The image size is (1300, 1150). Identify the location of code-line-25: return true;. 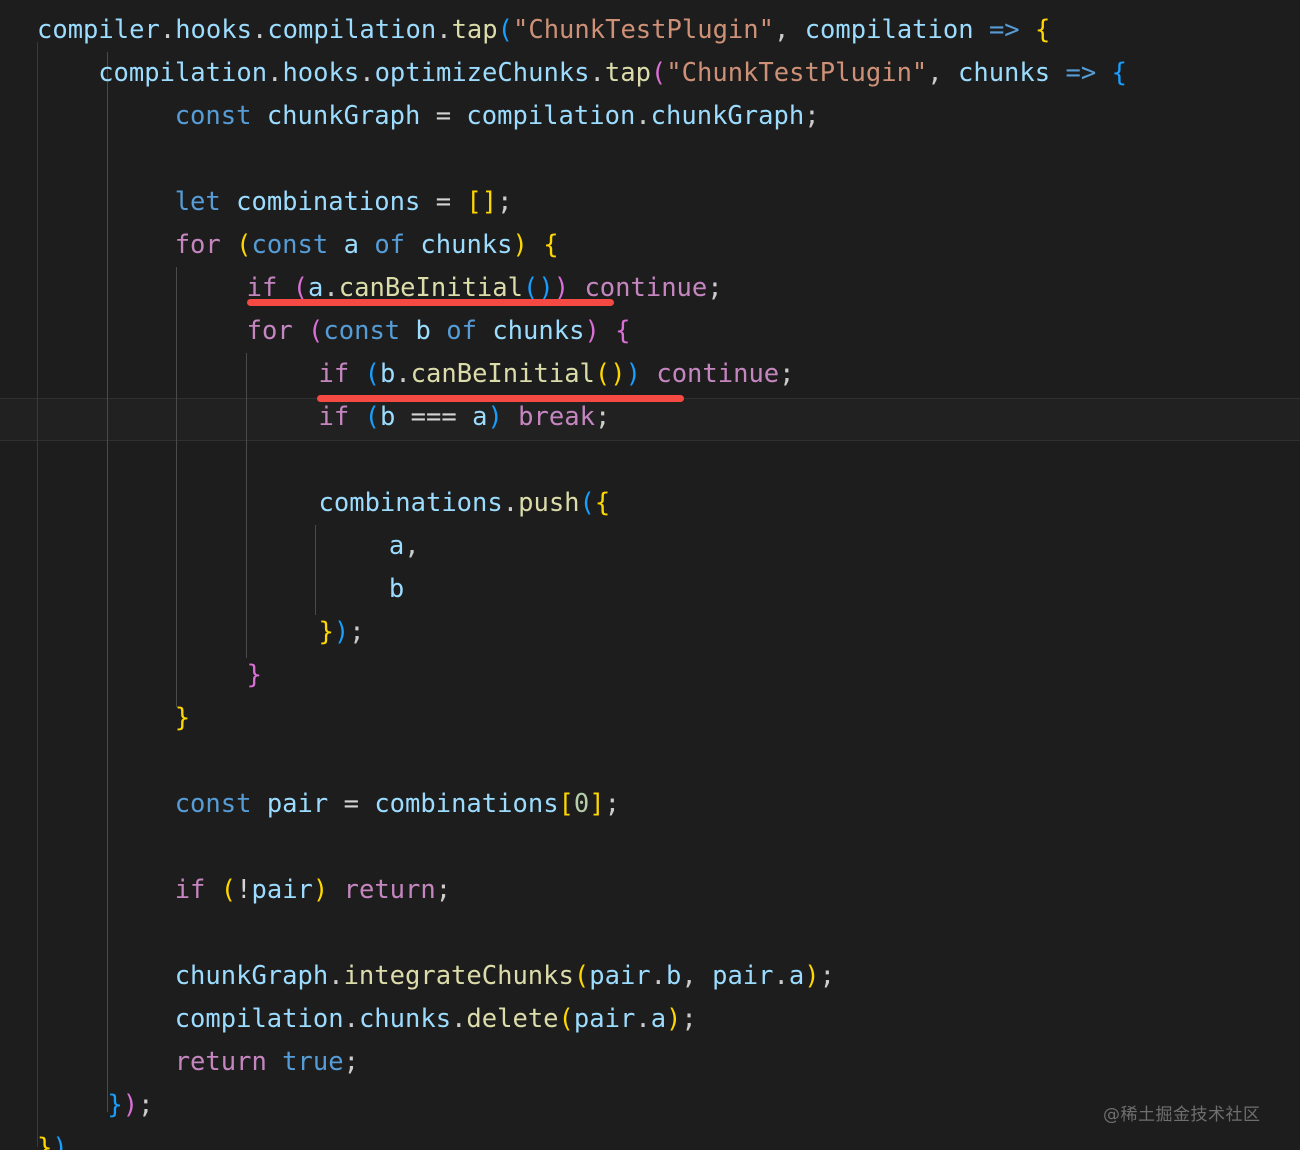
(267, 1063).